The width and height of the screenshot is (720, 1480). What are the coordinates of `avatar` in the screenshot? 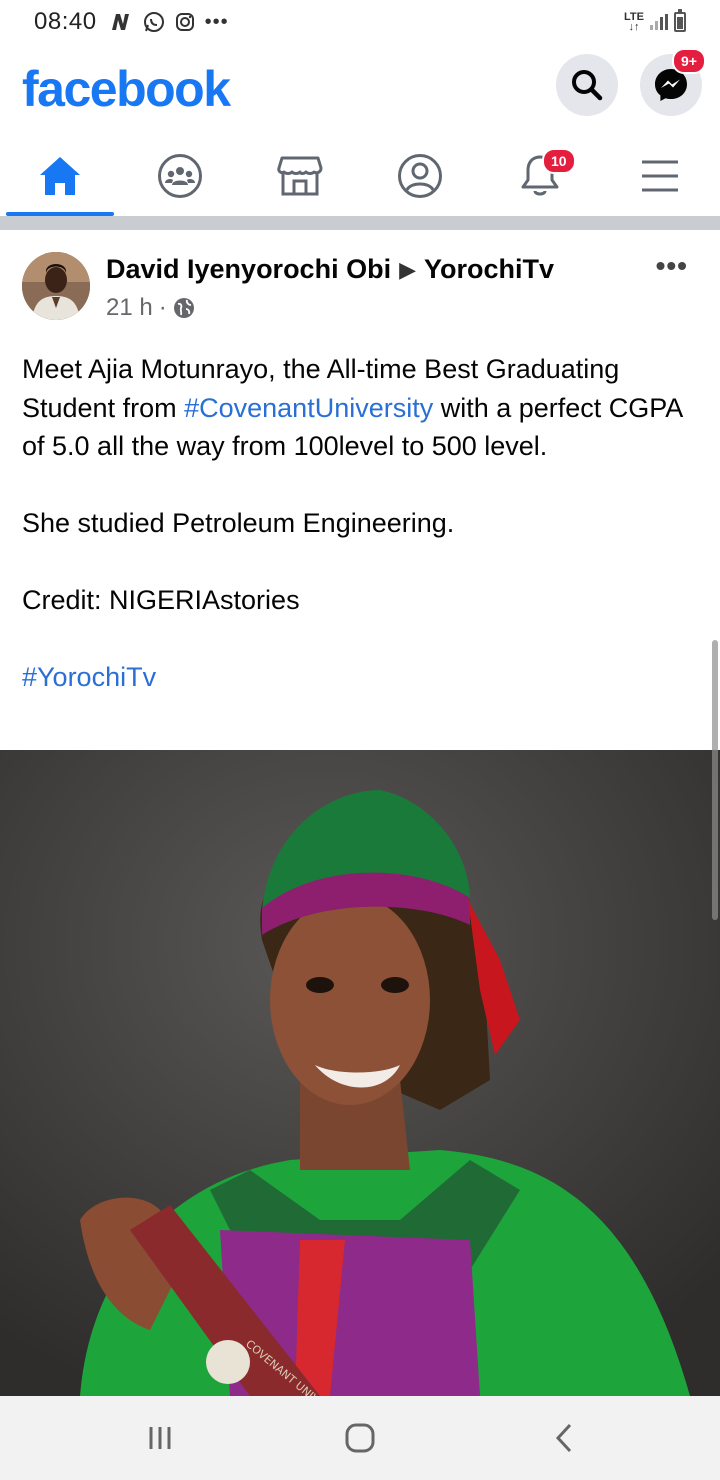 It's located at (56, 286).